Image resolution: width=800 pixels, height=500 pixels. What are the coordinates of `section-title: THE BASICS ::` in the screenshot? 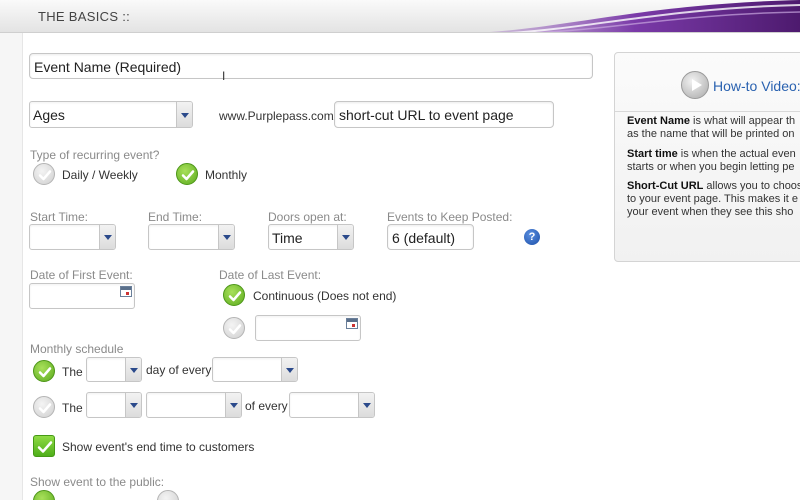 It's located at (84, 16).